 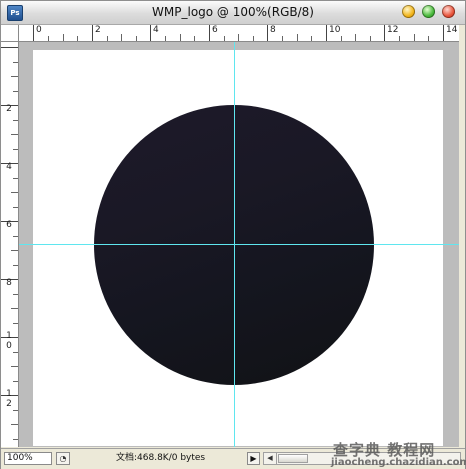 I want to click on close-button, so click(x=448, y=11).